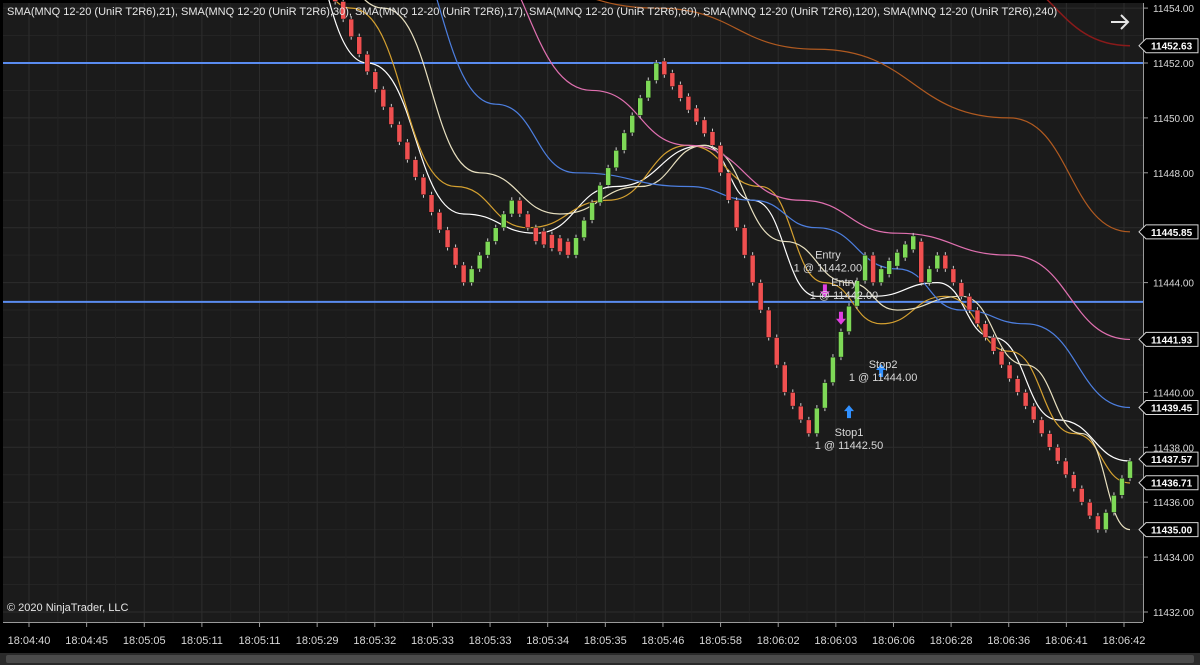  Describe the element at coordinates (883, 378) in the screenshot. I see `execution-sublabel: 1 @ 11444.00` at that location.